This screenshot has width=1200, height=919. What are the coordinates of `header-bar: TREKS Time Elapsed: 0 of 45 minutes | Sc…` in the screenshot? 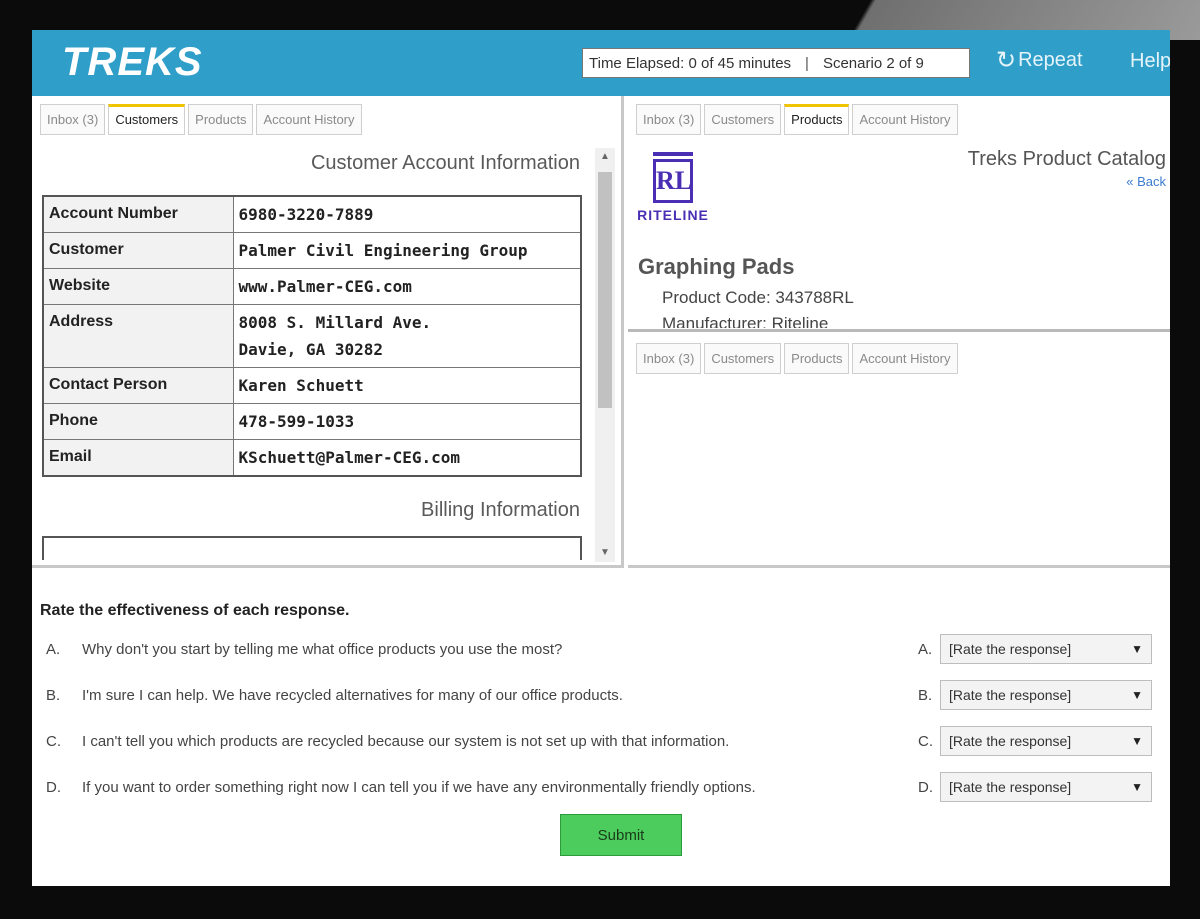 It's located at (601, 63).